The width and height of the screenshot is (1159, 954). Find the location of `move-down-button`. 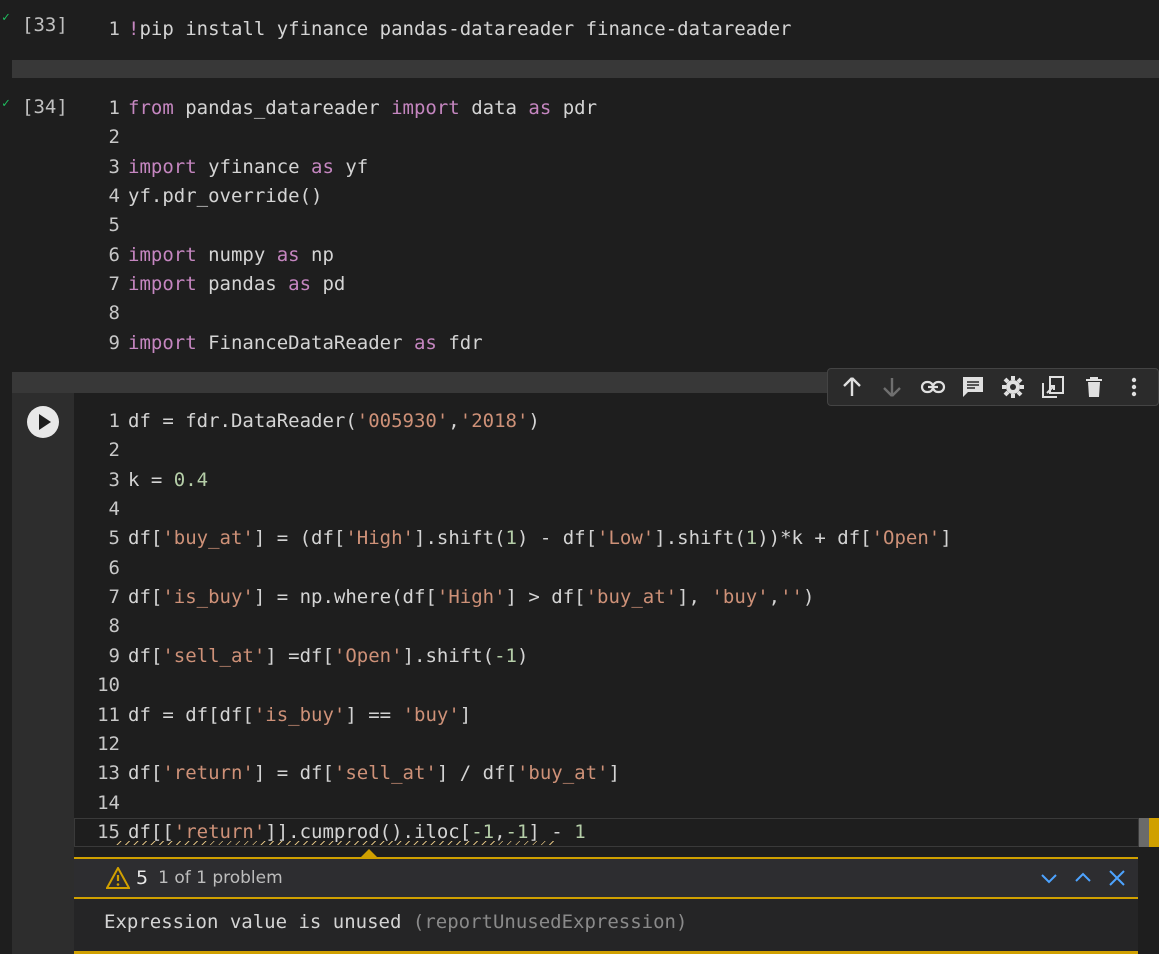

move-down-button is located at coordinates (892, 387).